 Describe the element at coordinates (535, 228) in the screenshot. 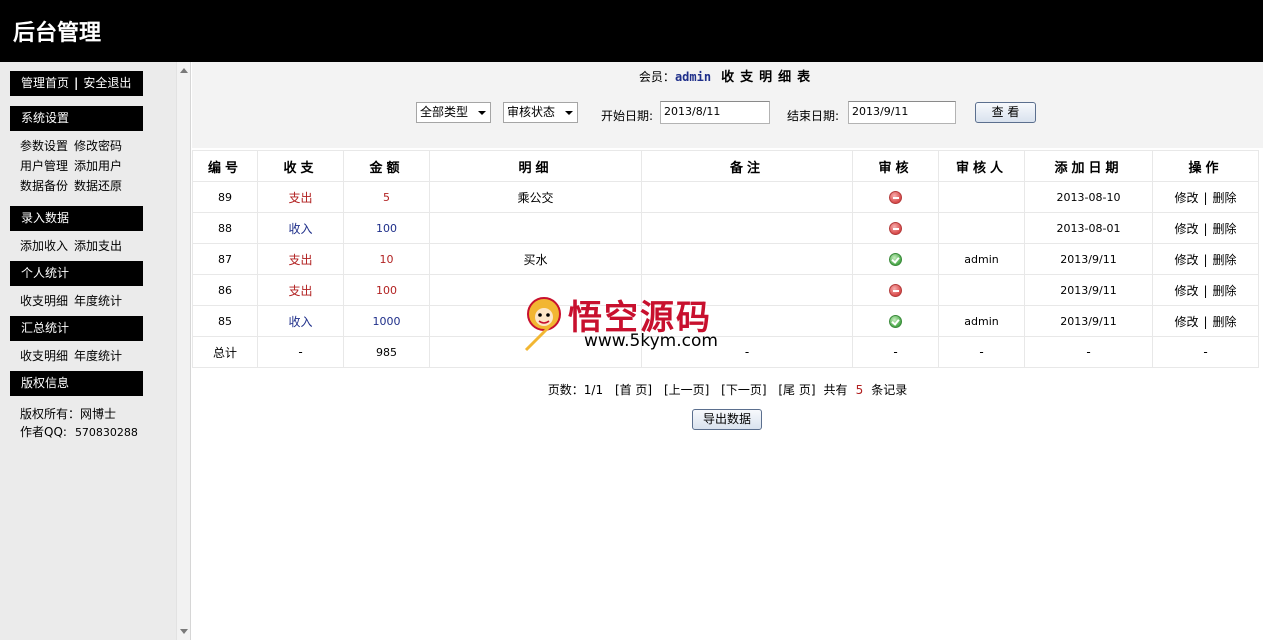

I see `row-detail` at that location.